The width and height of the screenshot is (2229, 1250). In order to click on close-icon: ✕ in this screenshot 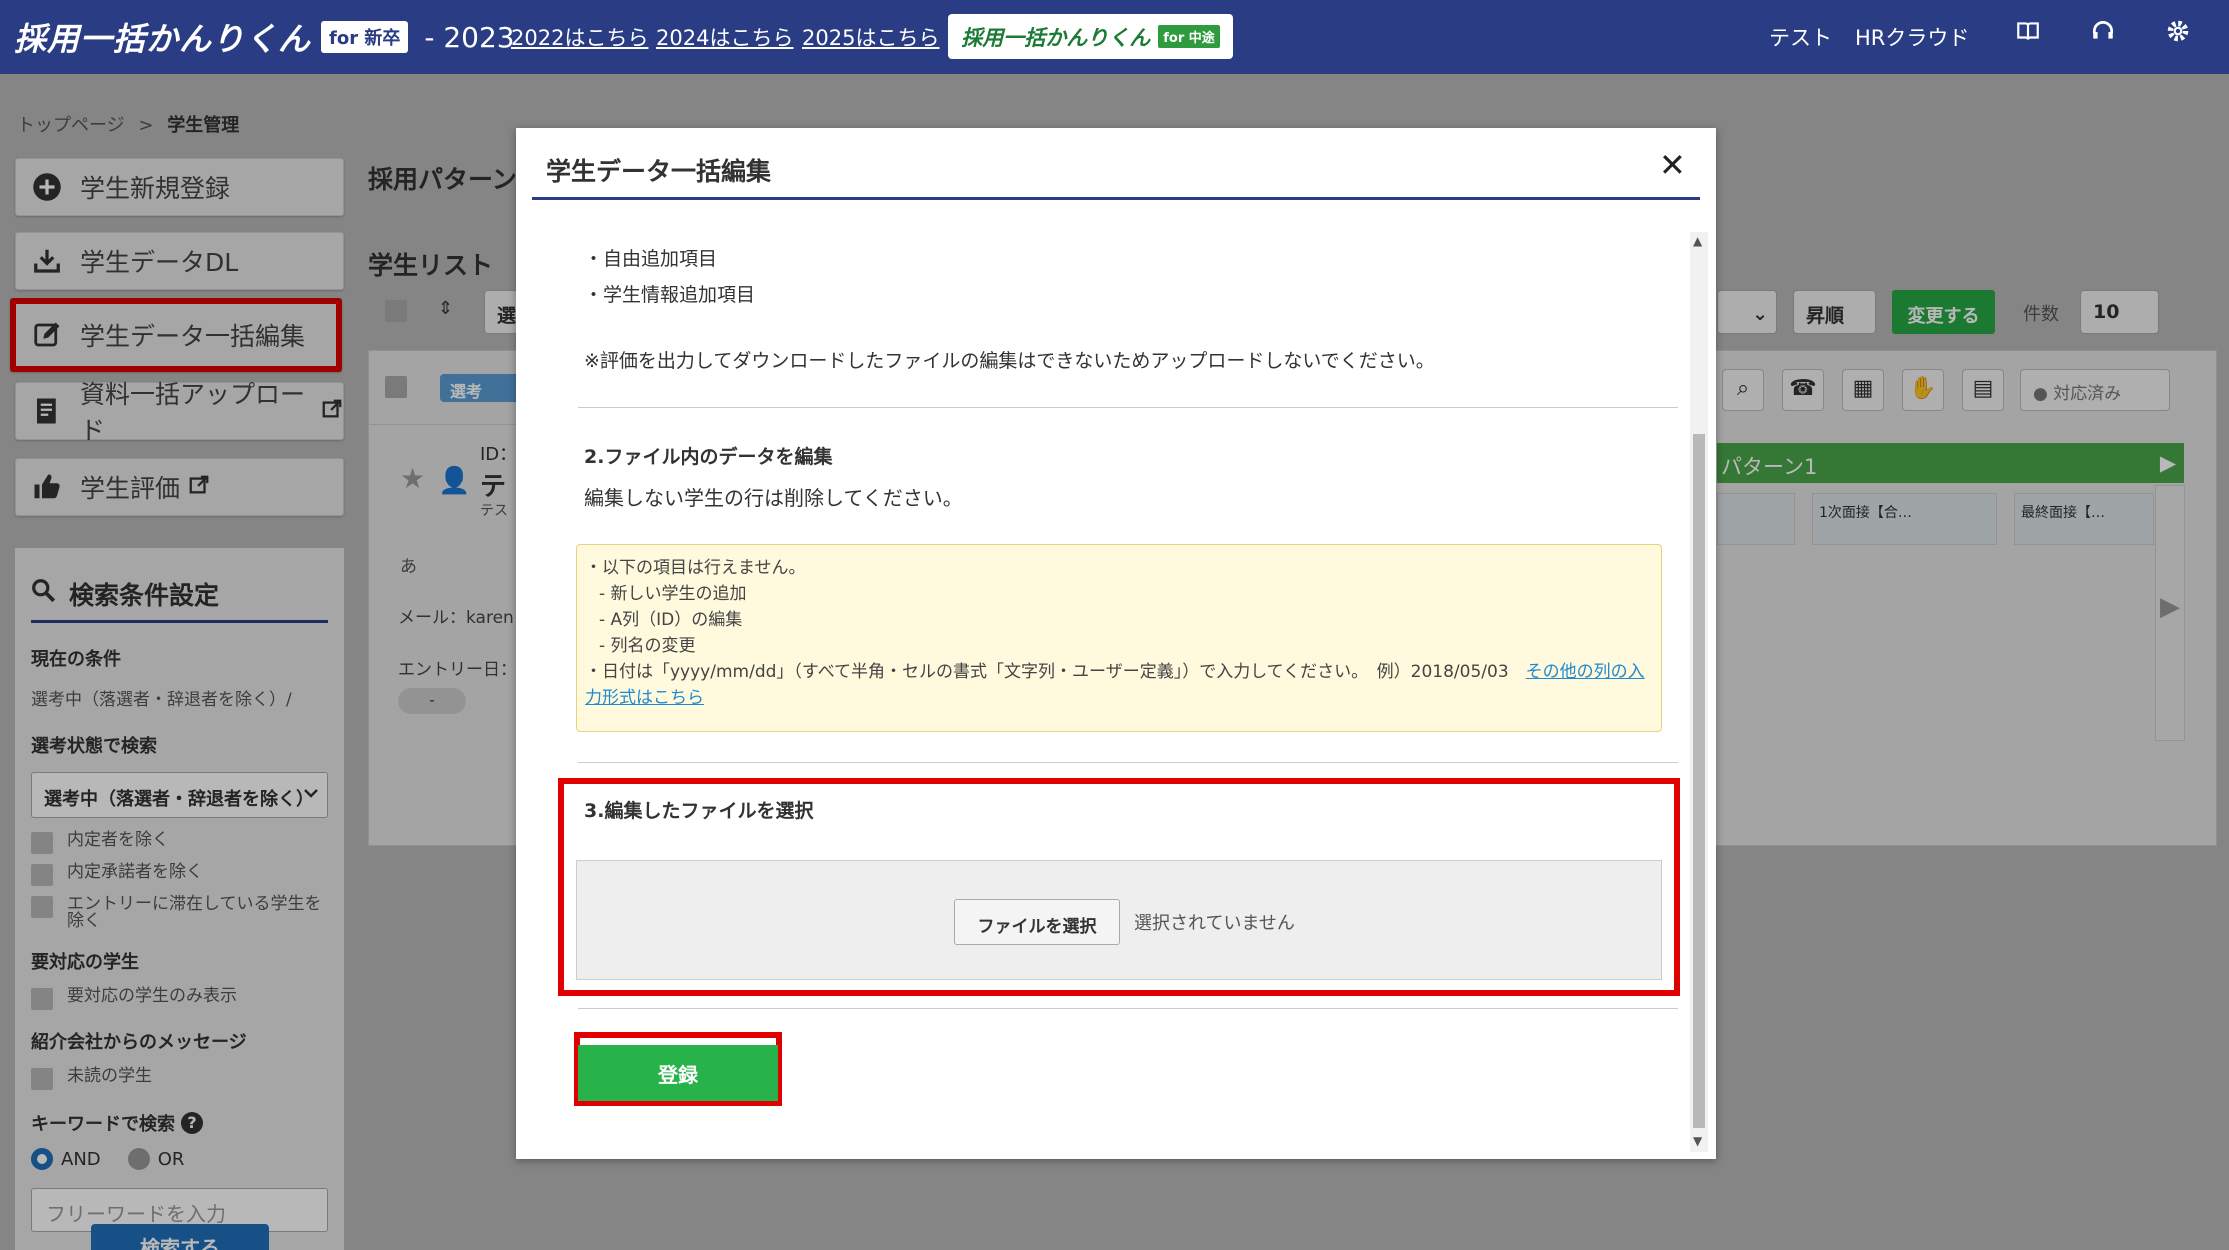, I will do `click(1672, 165)`.